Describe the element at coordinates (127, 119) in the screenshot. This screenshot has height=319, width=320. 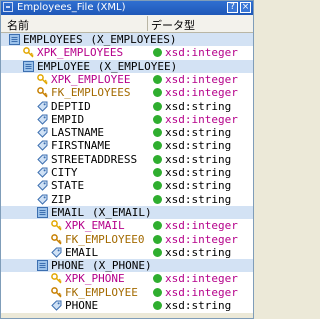
I see `tree-field-row: EMPID xsd:integer` at that location.